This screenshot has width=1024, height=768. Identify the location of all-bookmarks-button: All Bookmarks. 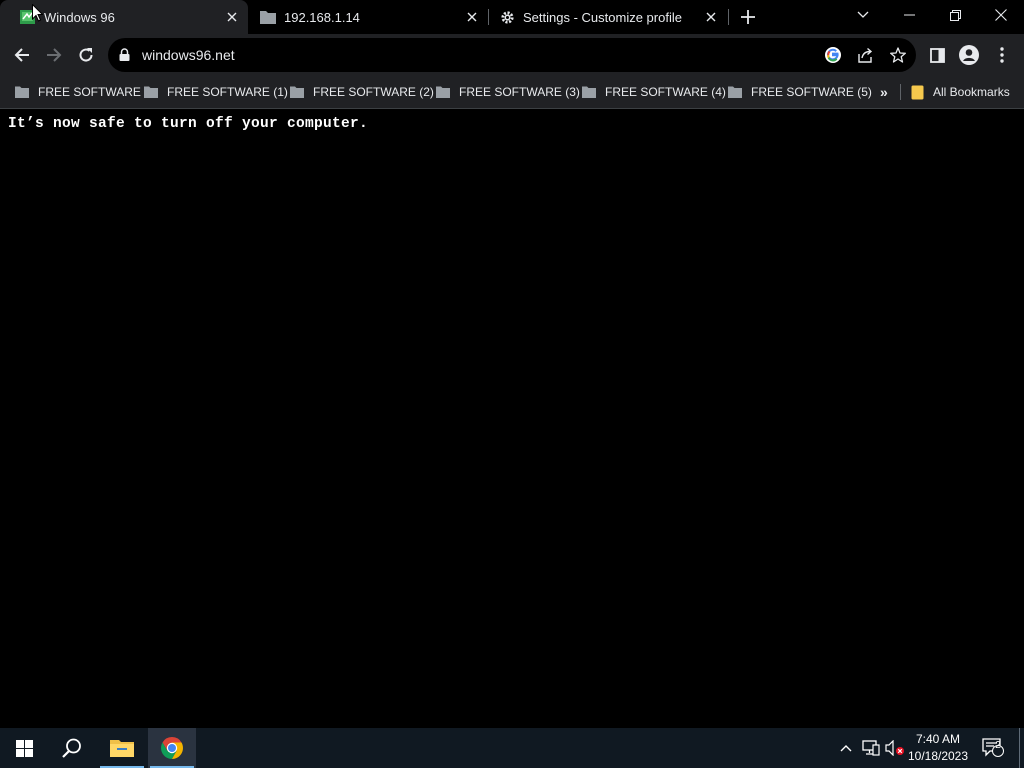
(960, 92).